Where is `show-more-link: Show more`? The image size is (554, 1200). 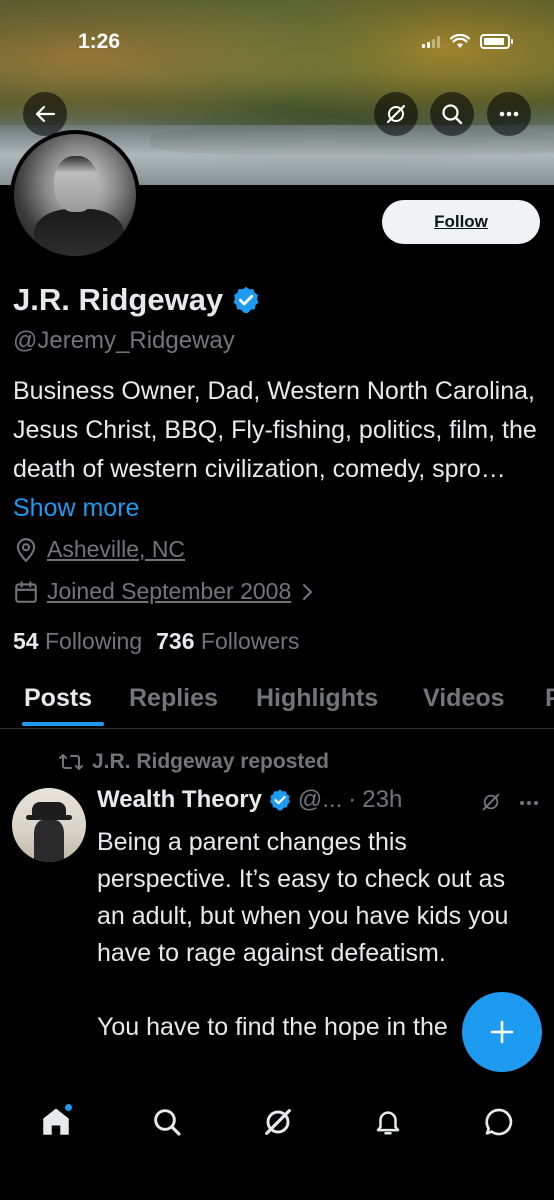 show-more-link: Show more is located at coordinates (76, 508).